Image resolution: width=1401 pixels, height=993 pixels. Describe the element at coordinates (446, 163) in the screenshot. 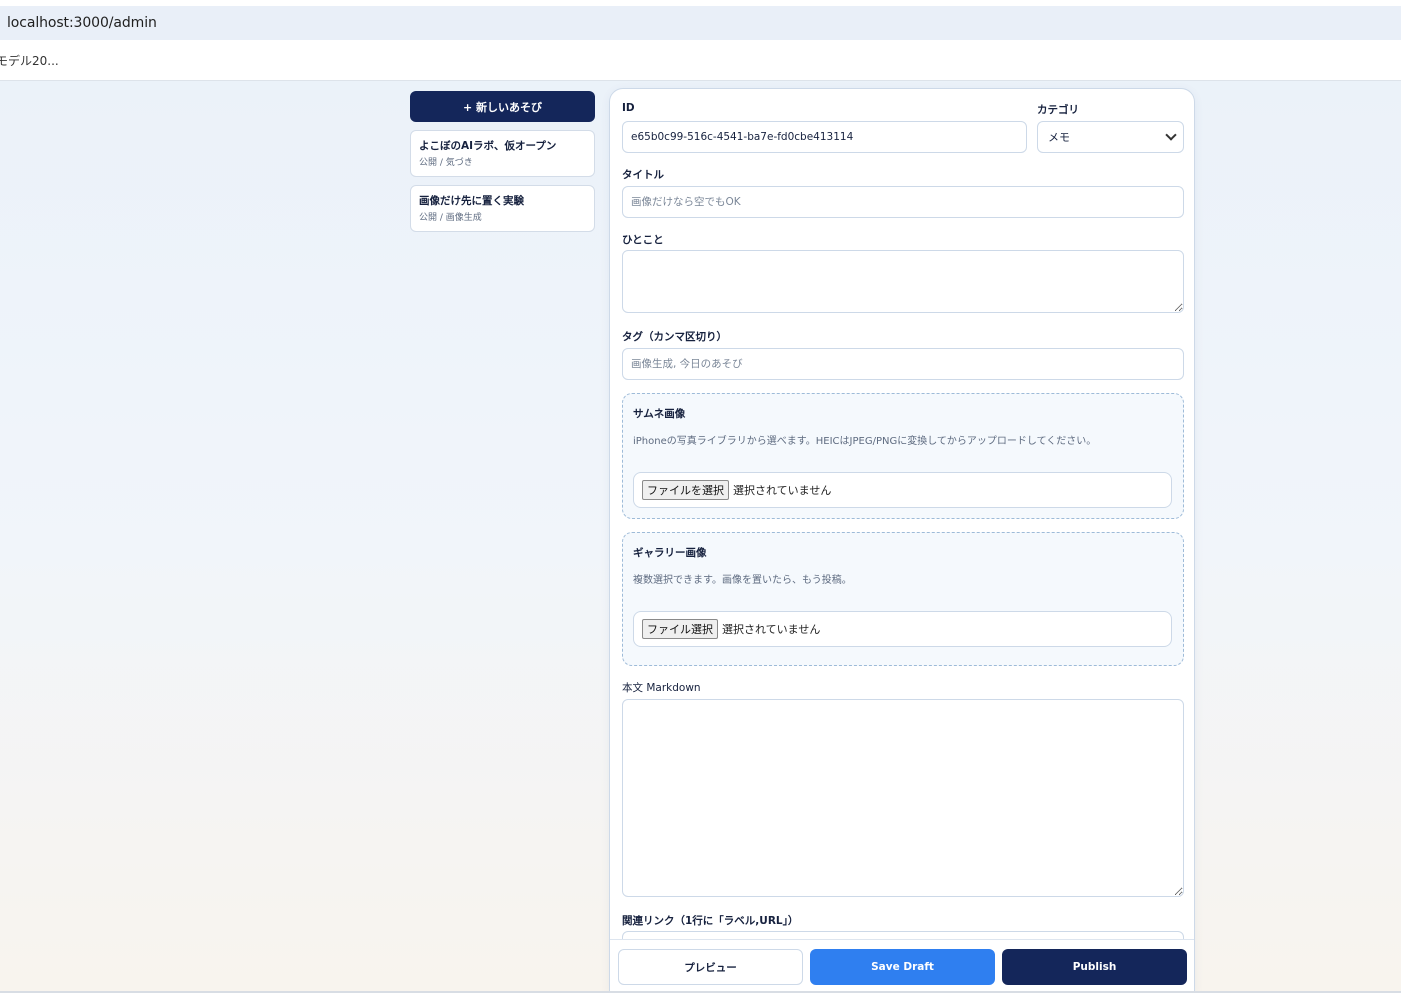

I see `post-meta: 公開 / 気づき` at that location.